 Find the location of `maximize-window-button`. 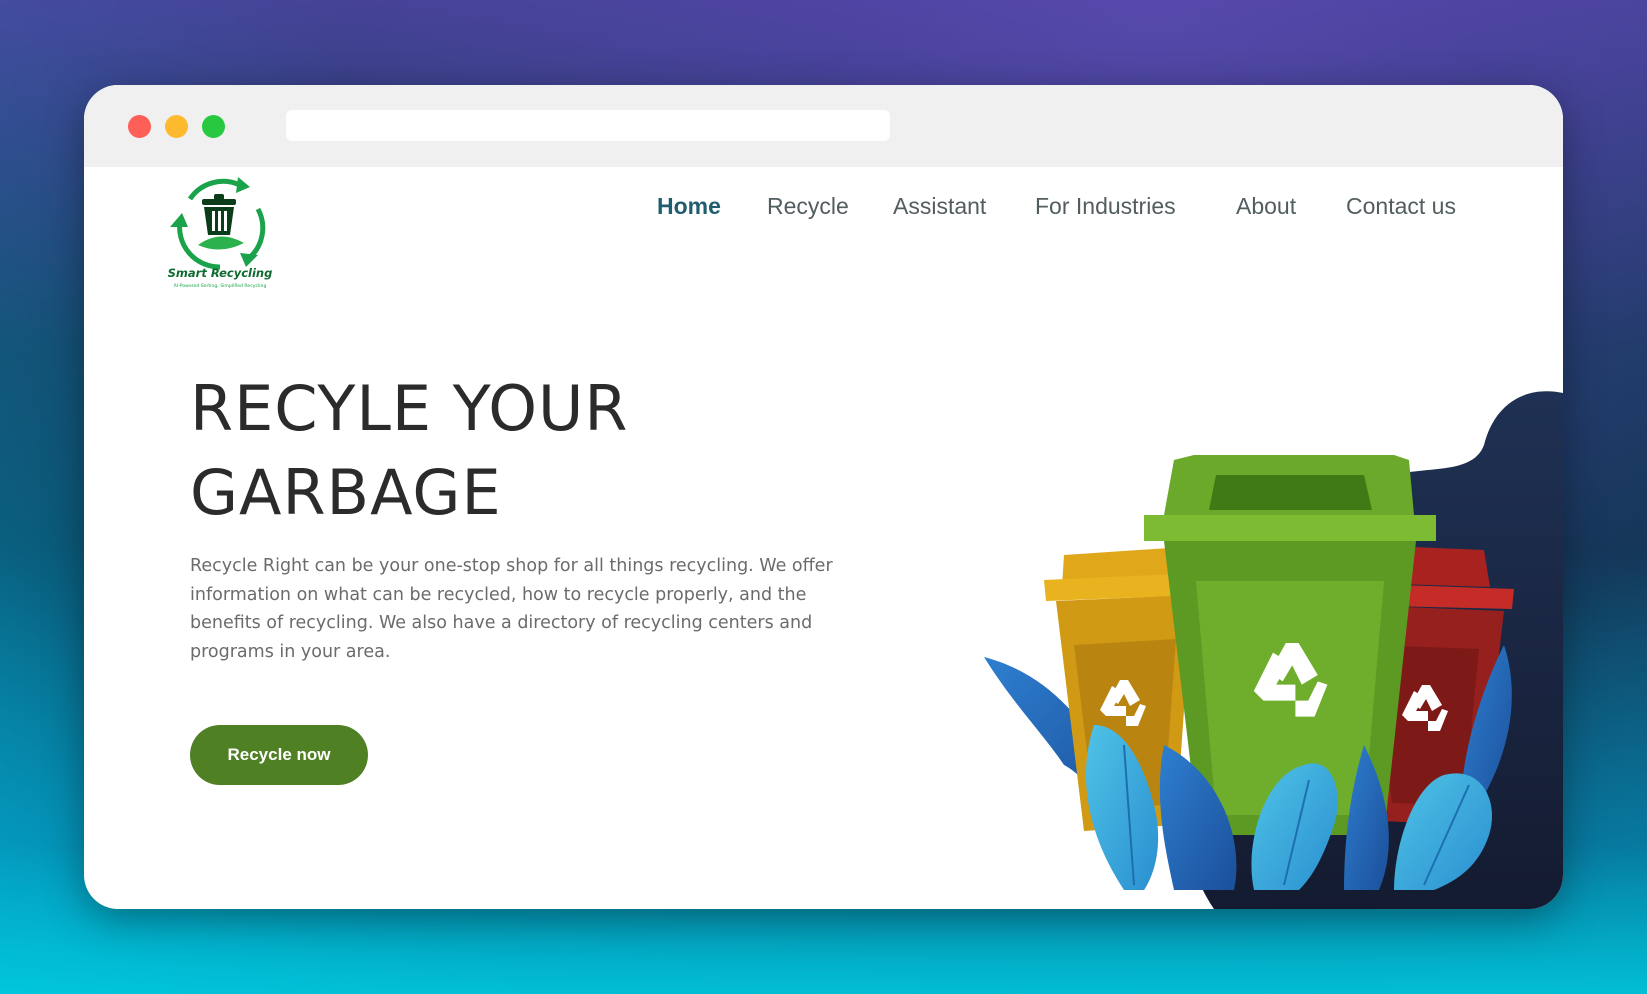

maximize-window-button is located at coordinates (213, 126).